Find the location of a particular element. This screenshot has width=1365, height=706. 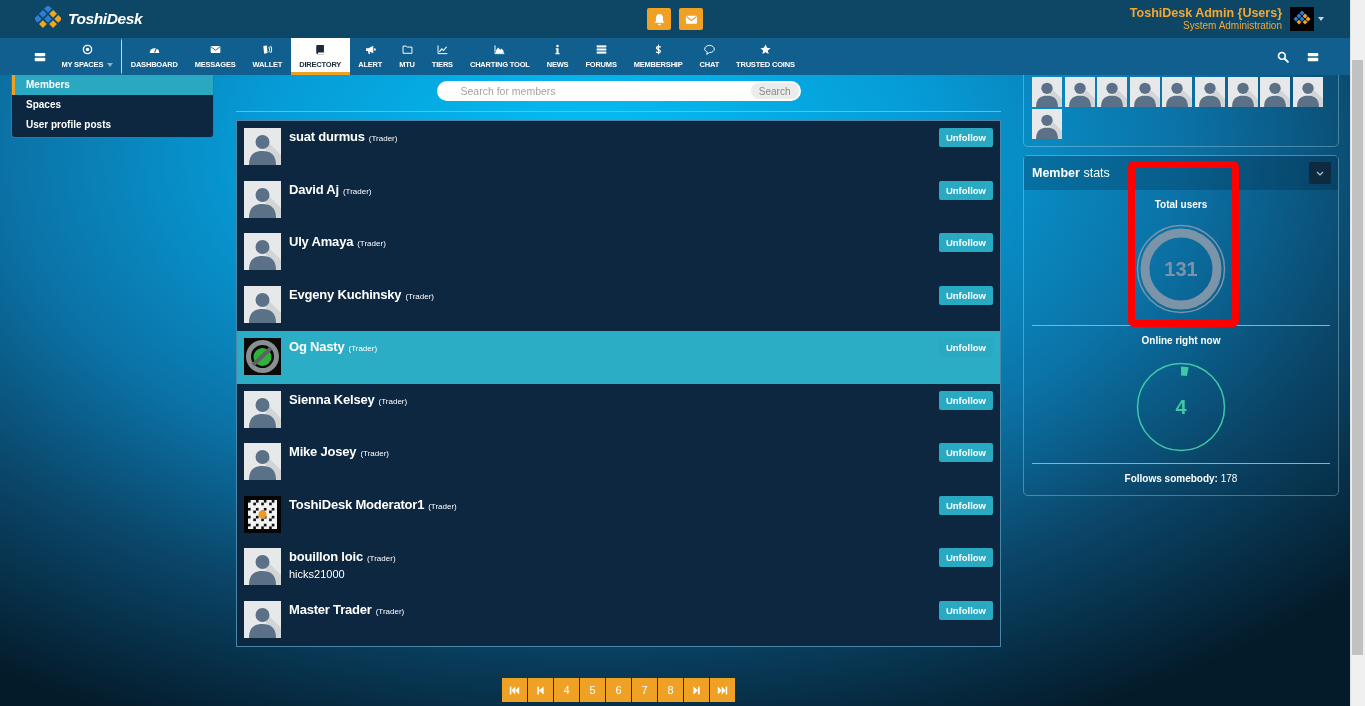

area-chart-icon is located at coordinates (500, 49).